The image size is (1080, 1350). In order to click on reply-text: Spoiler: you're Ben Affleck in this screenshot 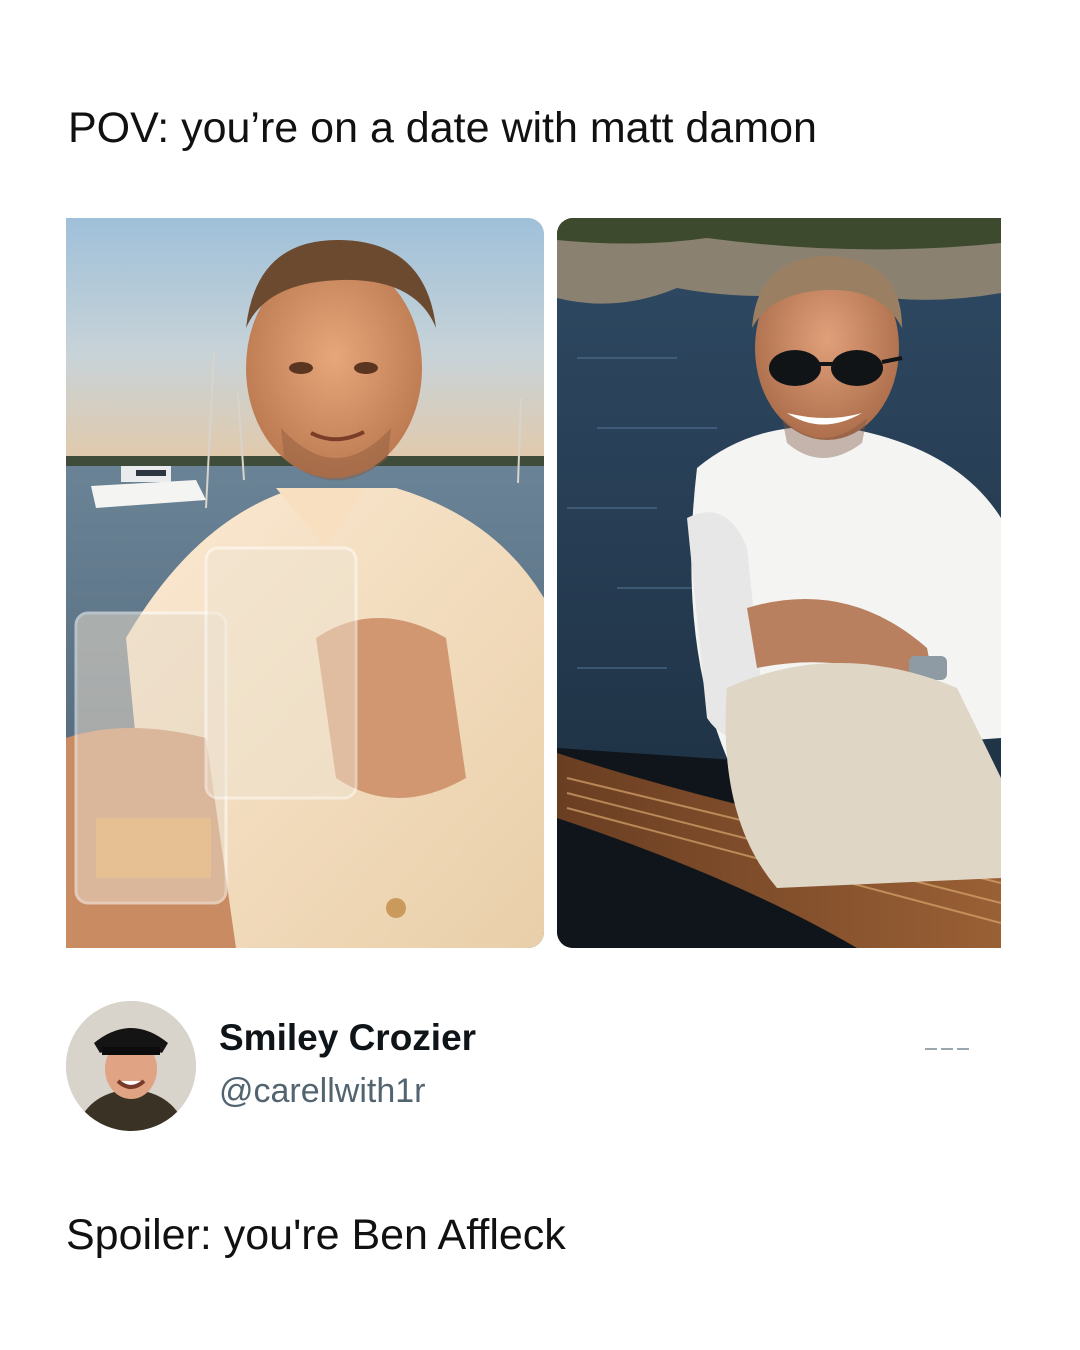, I will do `click(316, 1235)`.